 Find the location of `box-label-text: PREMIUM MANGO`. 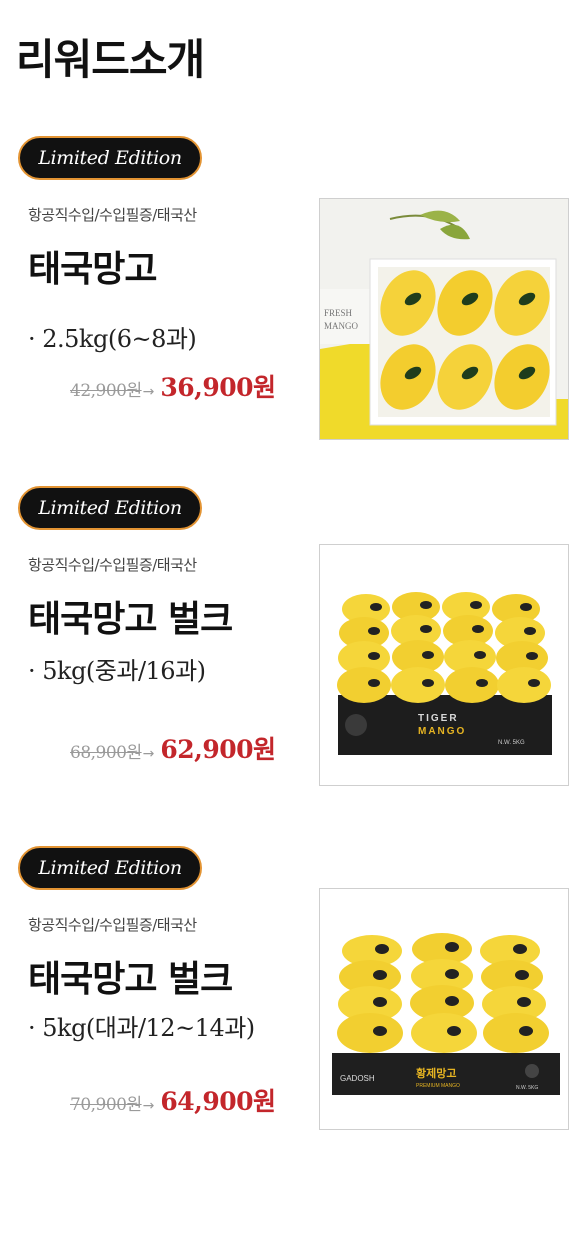

box-label-text: PREMIUM MANGO is located at coordinates (438, 1086).